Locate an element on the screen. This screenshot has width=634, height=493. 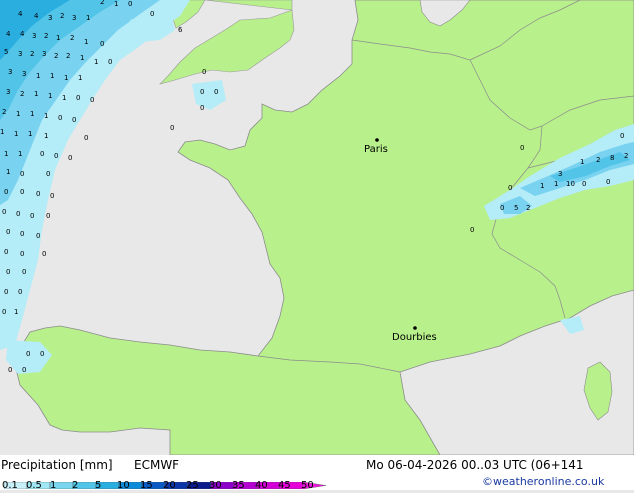
svg-text: Dourbies is located at coordinates (414, 337).